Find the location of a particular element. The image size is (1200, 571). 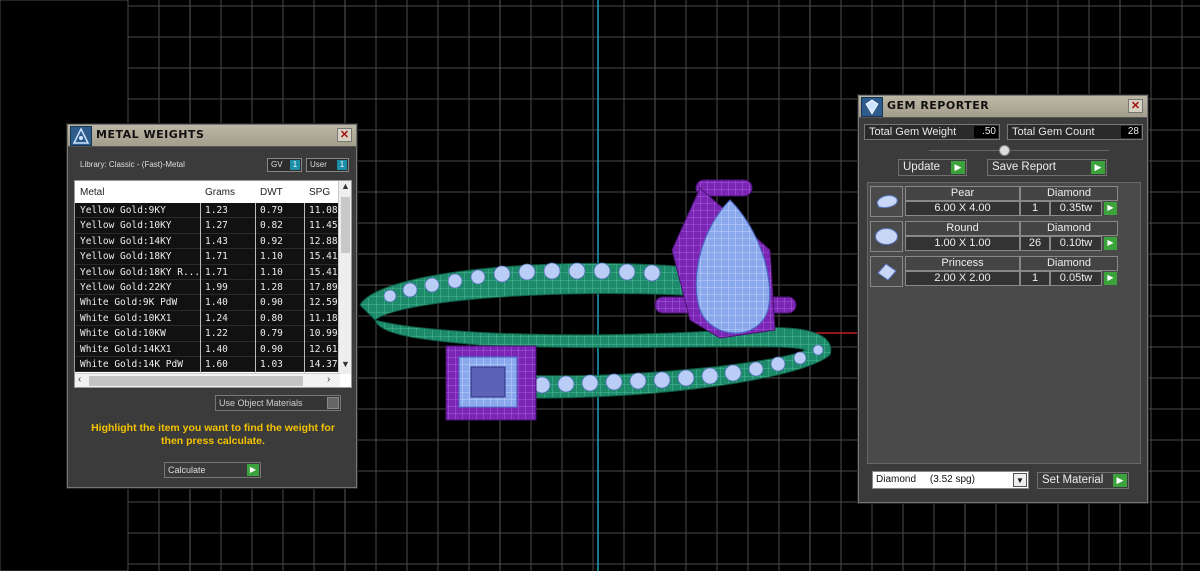

cell-dwt: 1.03 is located at coordinates (271, 364).